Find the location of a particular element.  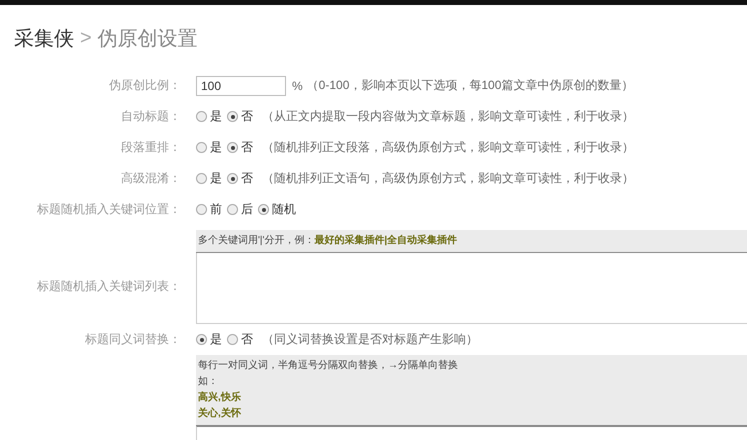

field-label: 标题随机插入关键词列表： is located at coordinates (109, 286).